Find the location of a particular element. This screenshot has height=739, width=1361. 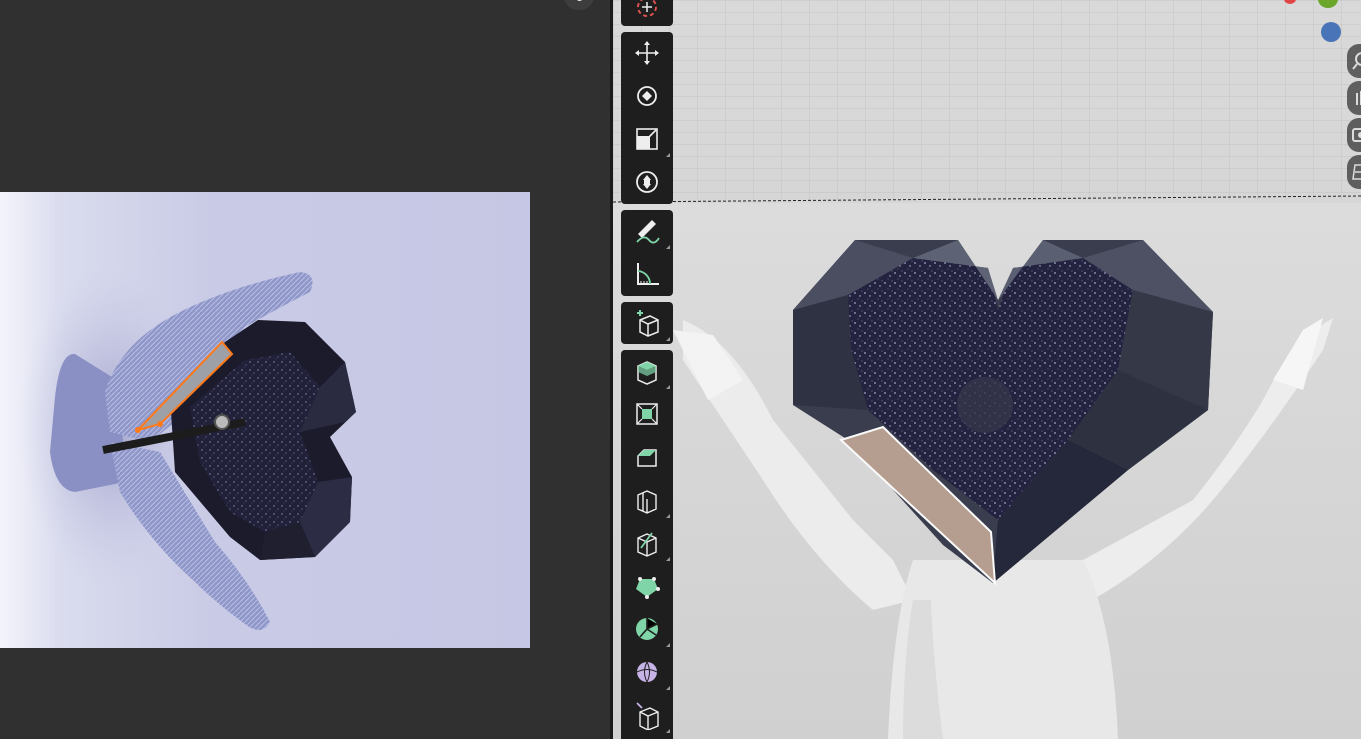

loop-cut-tool is located at coordinates (647, 500).